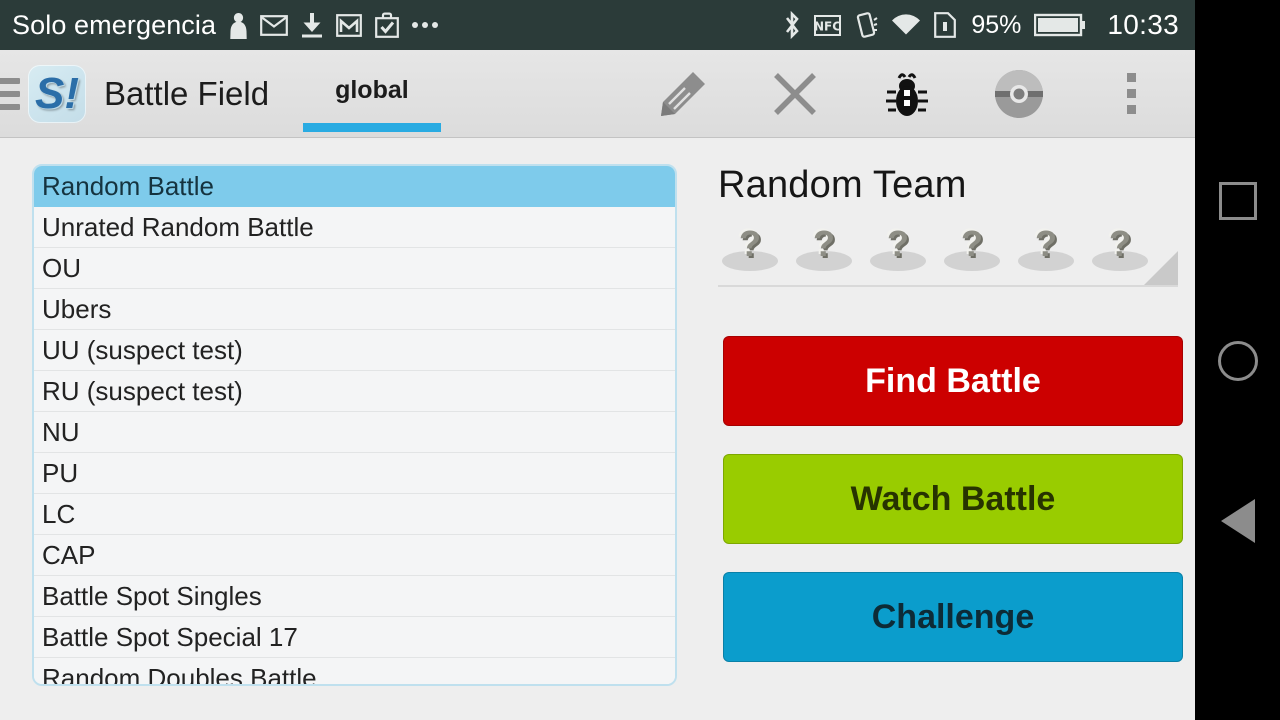 Image resolution: width=1280 pixels, height=720 pixels. I want to click on tab-global: global, so click(372, 94).